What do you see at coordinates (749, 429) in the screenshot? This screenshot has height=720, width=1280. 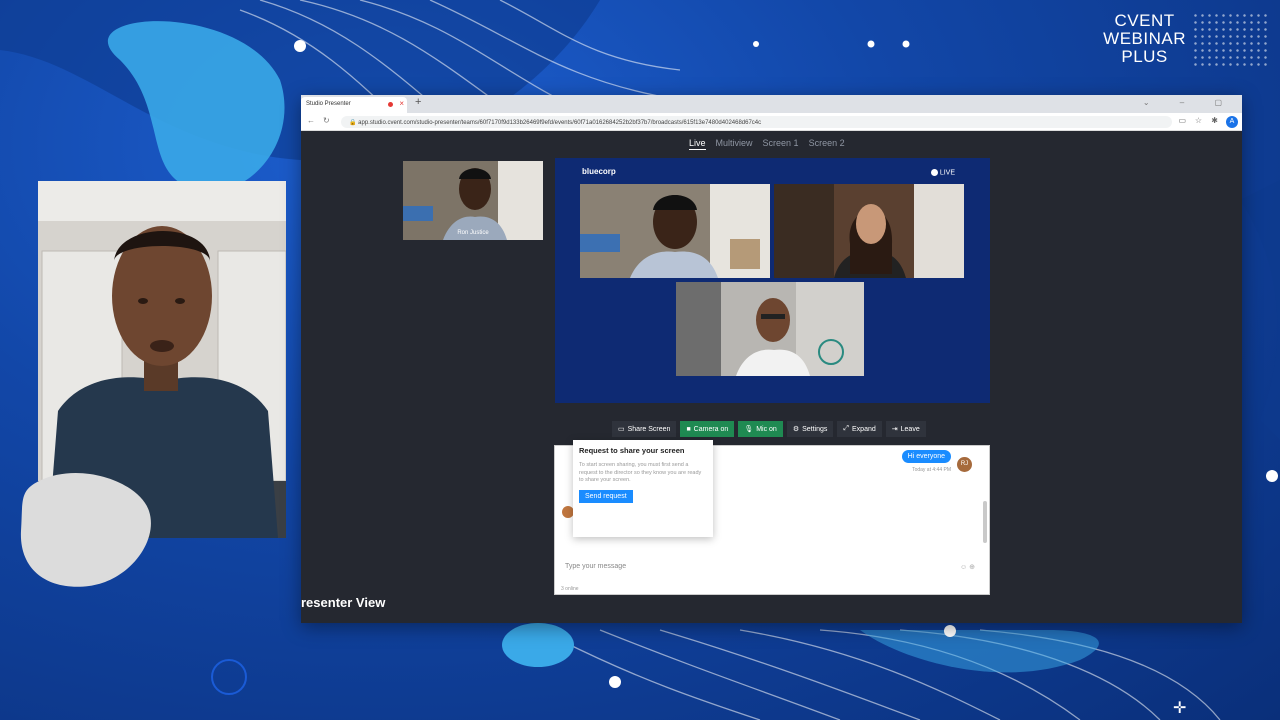 I see `mic-icon: 🎙` at bounding box center [749, 429].